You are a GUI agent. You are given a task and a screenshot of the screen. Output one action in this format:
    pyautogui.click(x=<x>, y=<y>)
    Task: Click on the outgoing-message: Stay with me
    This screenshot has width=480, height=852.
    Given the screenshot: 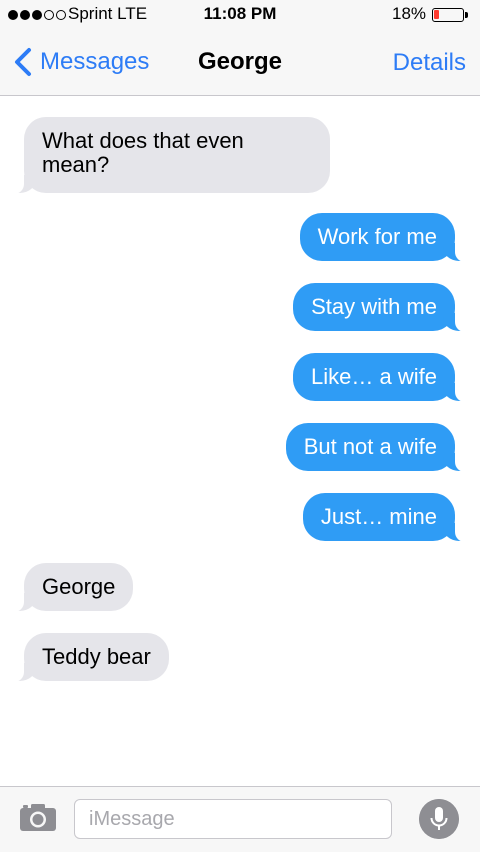 What is the action you would take?
    pyautogui.click(x=379, y=307)
    